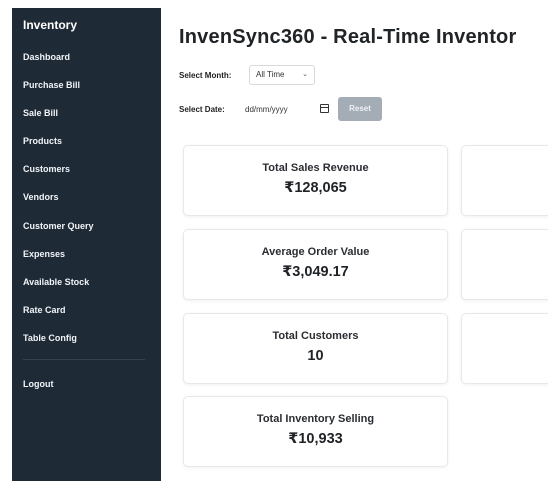 The image size is (548, 481). I want to click on card-value: ₹3,049.17, so click(315, 272).